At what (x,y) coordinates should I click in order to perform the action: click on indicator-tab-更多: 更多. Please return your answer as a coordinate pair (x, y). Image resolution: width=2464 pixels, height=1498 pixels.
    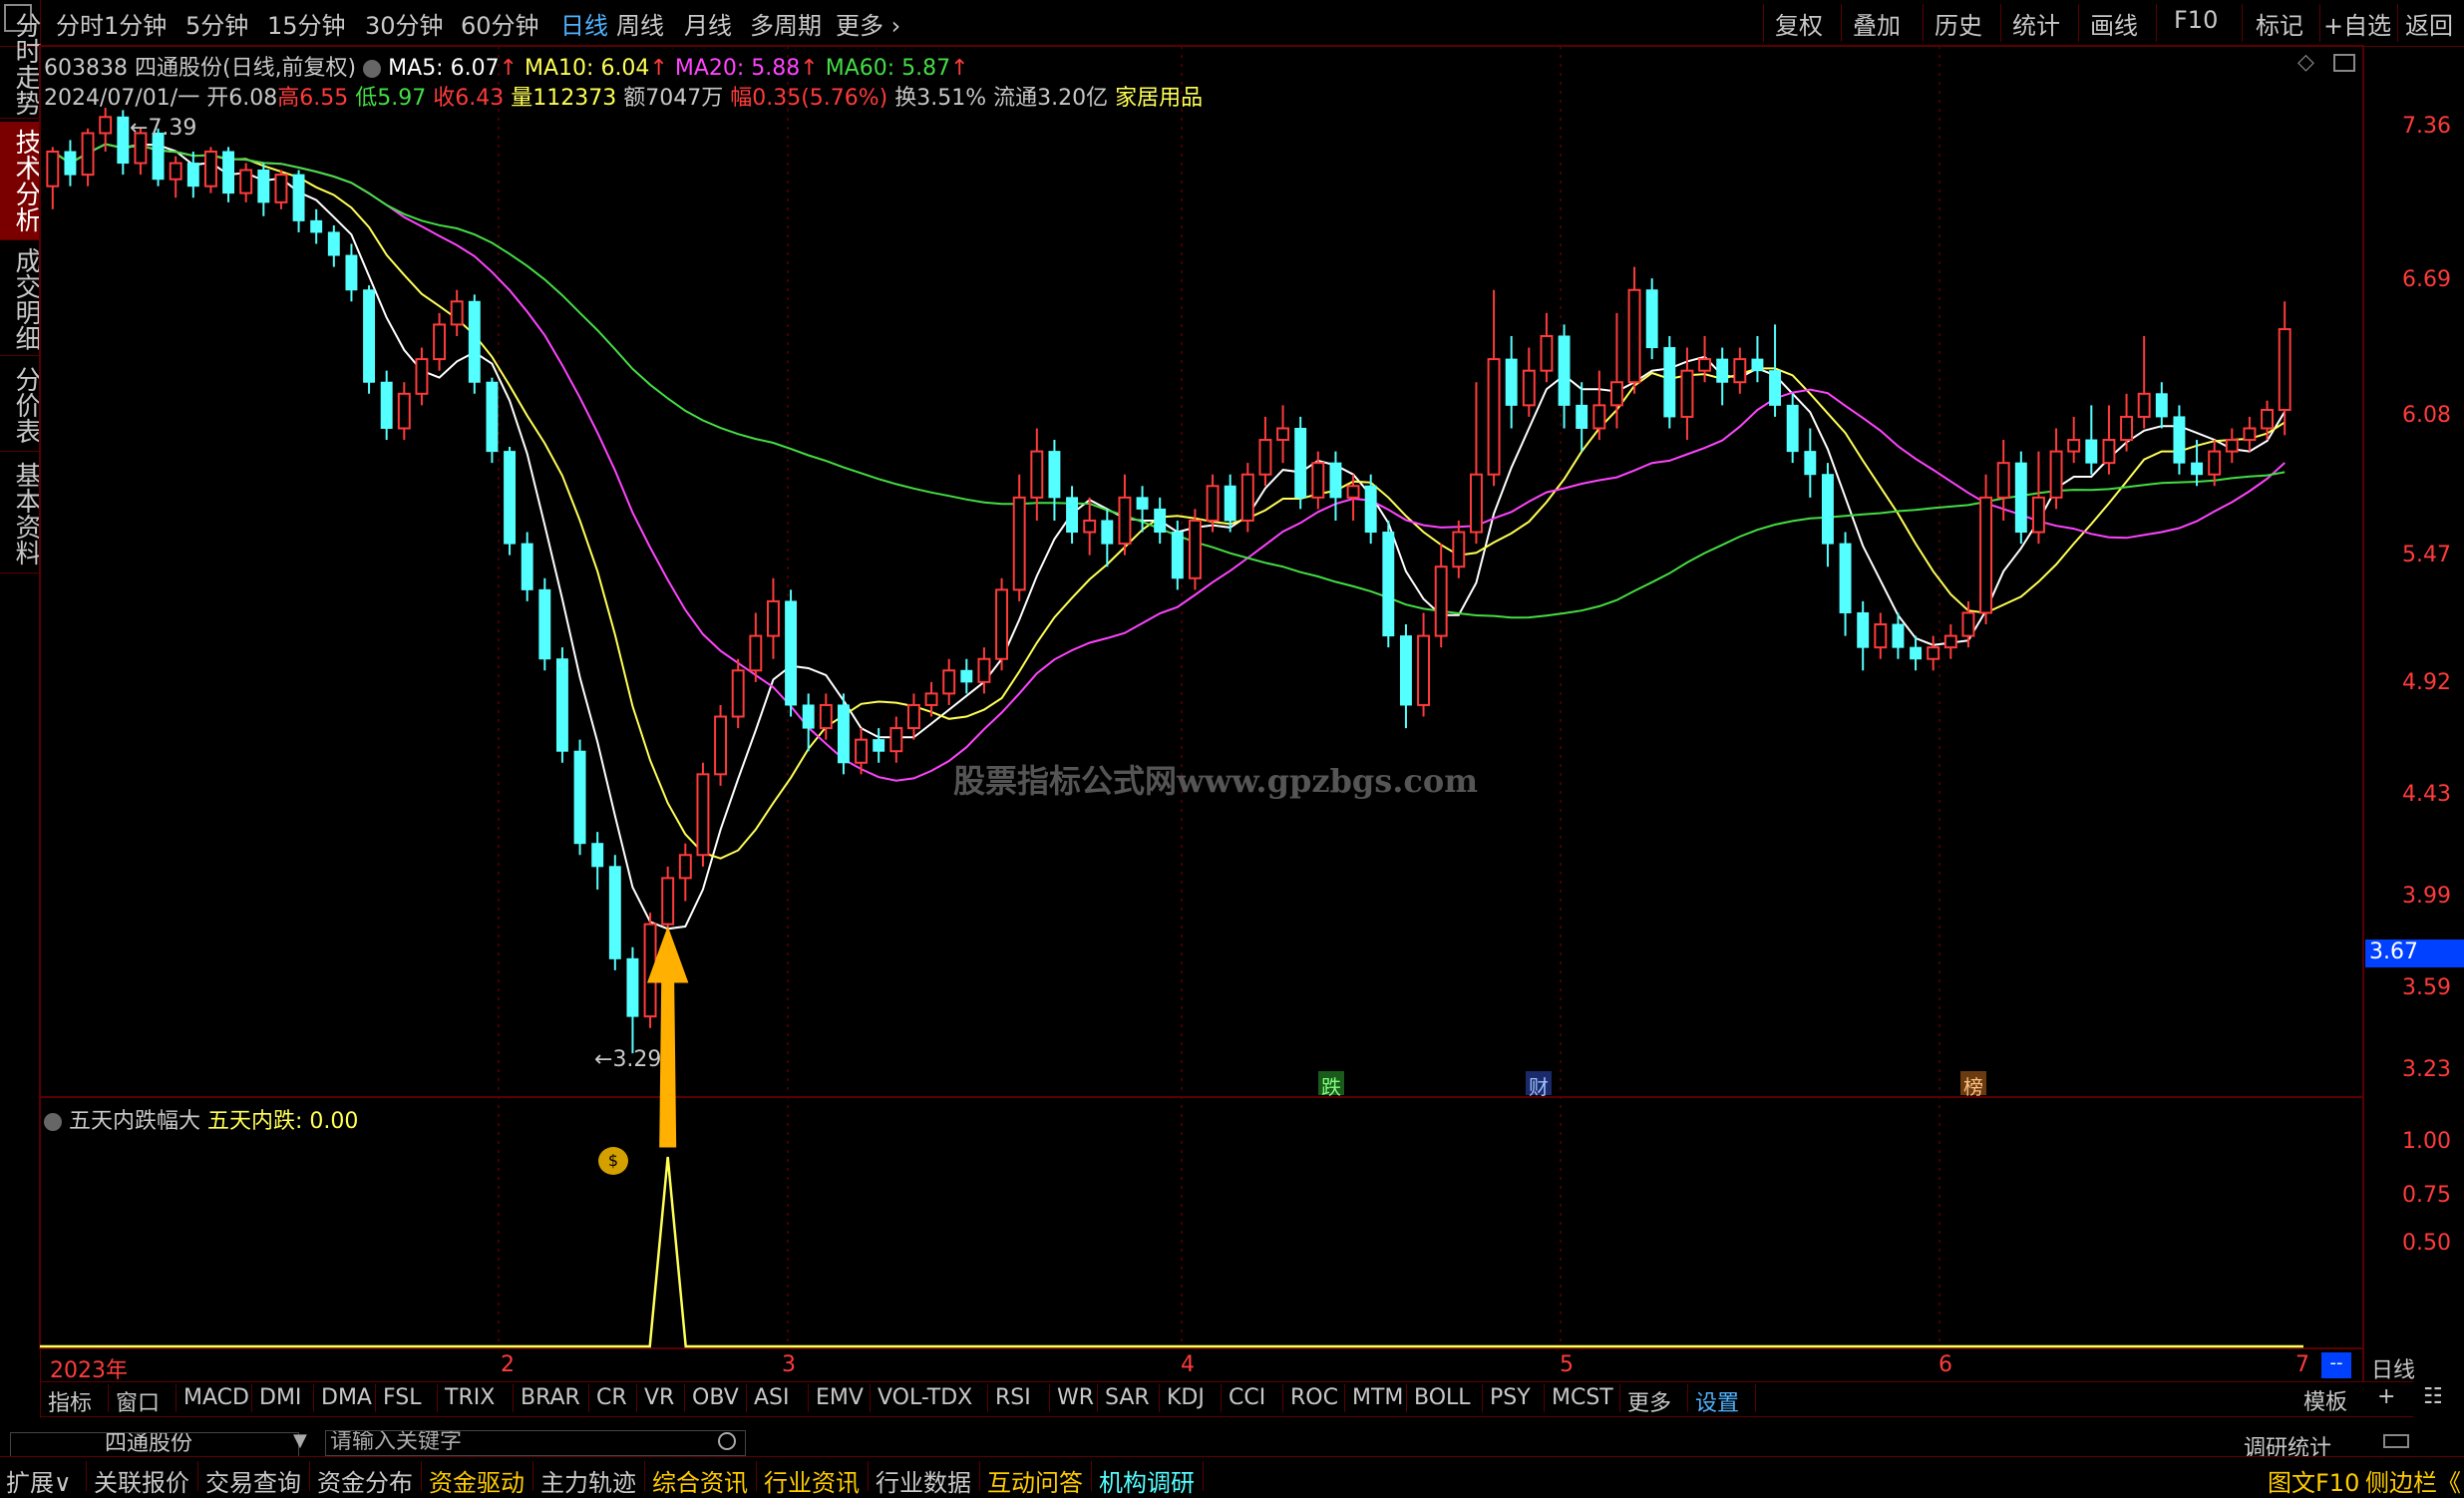
    Looking at the image, I should click on (1649, 1401).